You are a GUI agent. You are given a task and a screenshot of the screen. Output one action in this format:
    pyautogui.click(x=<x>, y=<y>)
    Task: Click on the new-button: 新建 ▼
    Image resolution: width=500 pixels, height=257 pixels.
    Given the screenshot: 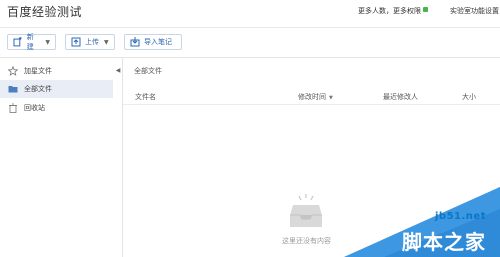 What is the action you would take?
    pyautogui.click(x=31, y=42)
    